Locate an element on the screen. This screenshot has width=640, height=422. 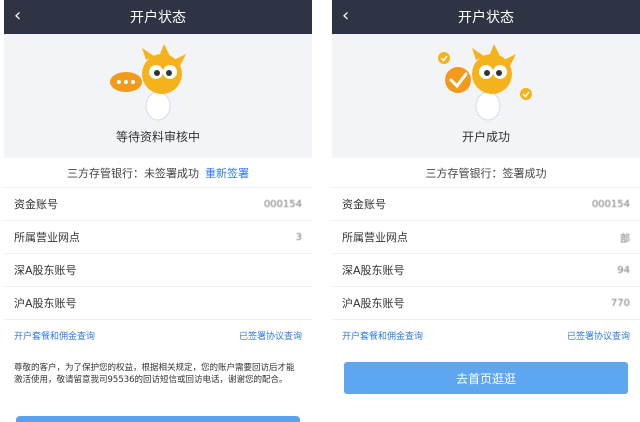
account-row: 所属营业网点 部 is located at coordinates (486, 237).